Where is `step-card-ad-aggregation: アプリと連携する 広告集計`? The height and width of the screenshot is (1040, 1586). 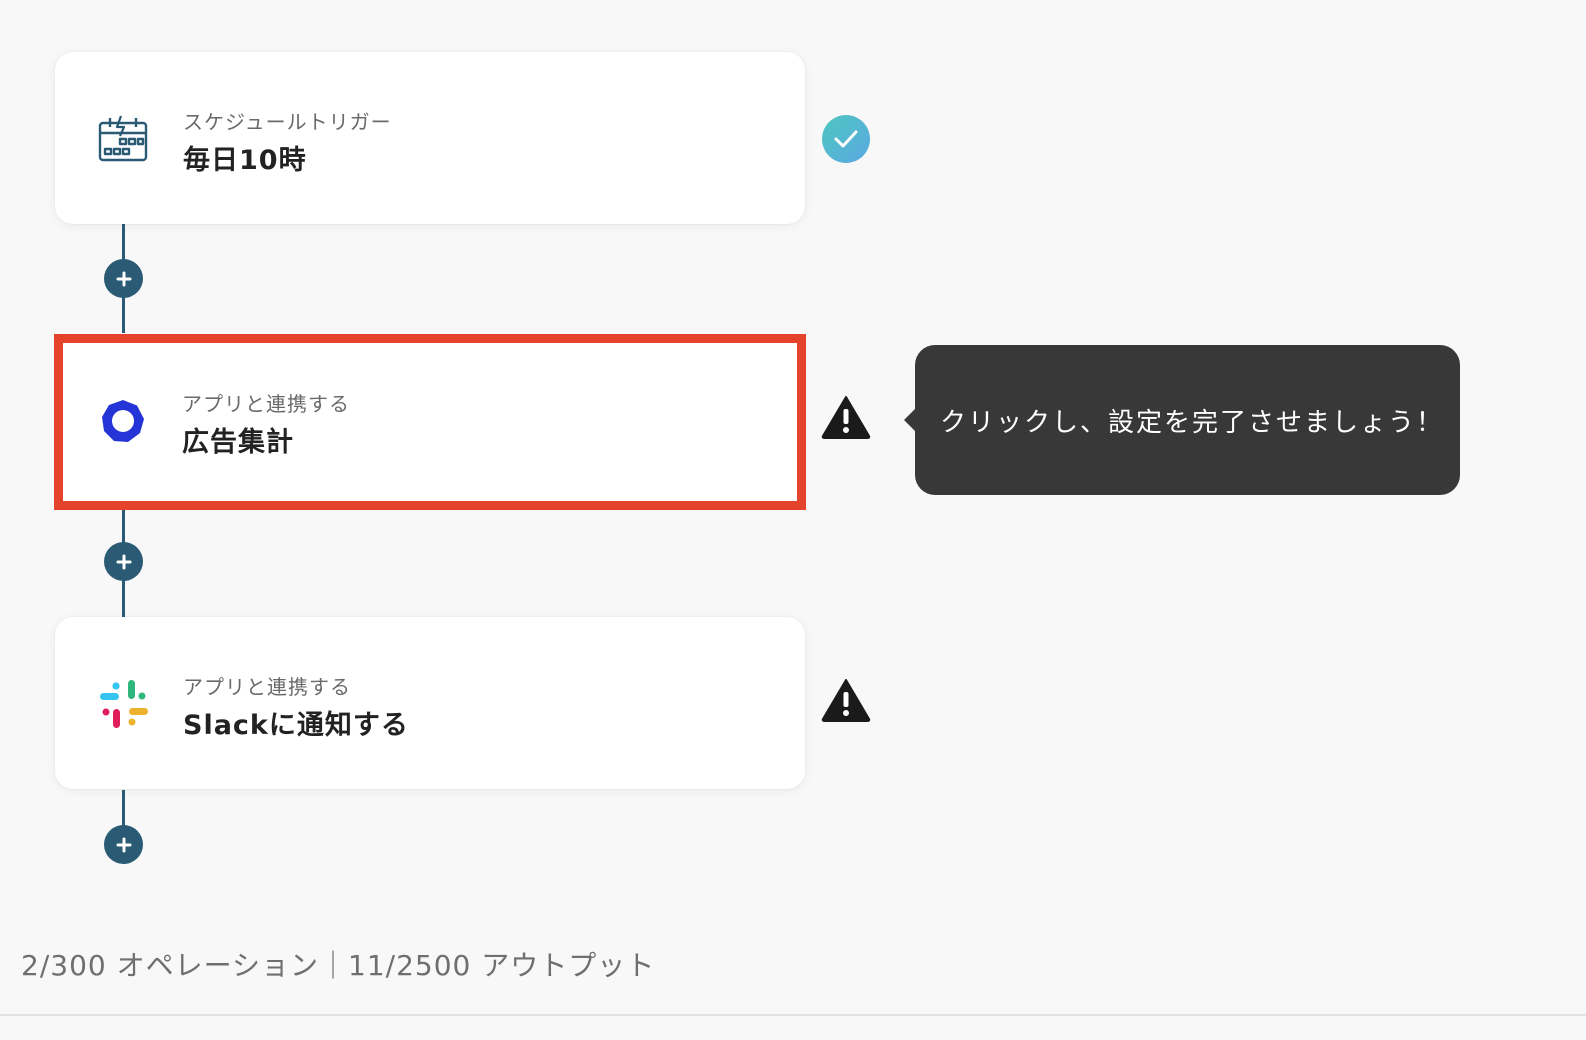
step-card-ad-aggregation: アプリと連携する 広告集計 is located at coordinates (430, 422).